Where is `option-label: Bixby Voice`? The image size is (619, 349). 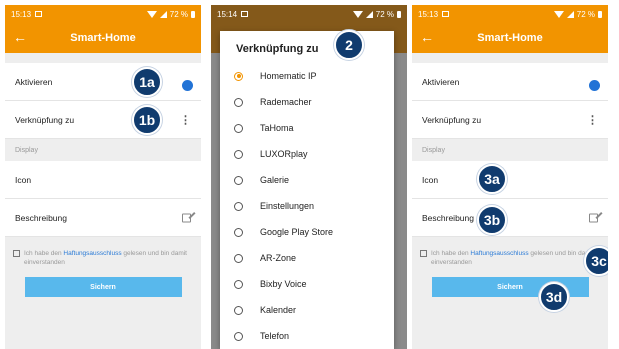
option-label: Bixby Voice is located at coordinates (283, 284).